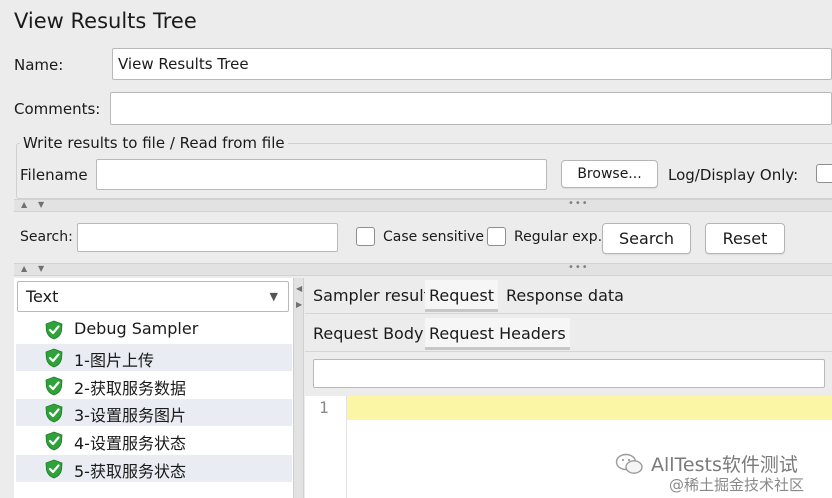  I want to click on name-field-value: View Results Tree, so click(183, 64).